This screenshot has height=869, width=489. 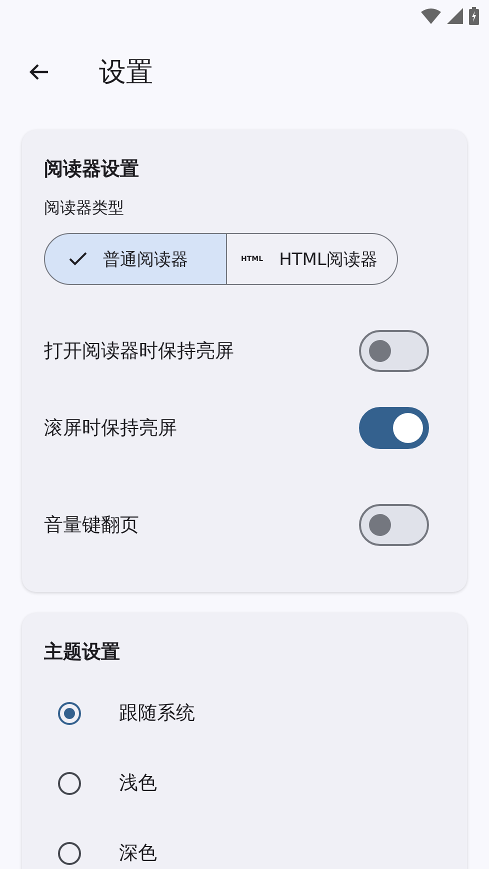 What do you see at coordinates (139, 351) in the screenshot?
I see `setting-label: 打开阅读器时保持亮屏` at bounding box center [139, 351].